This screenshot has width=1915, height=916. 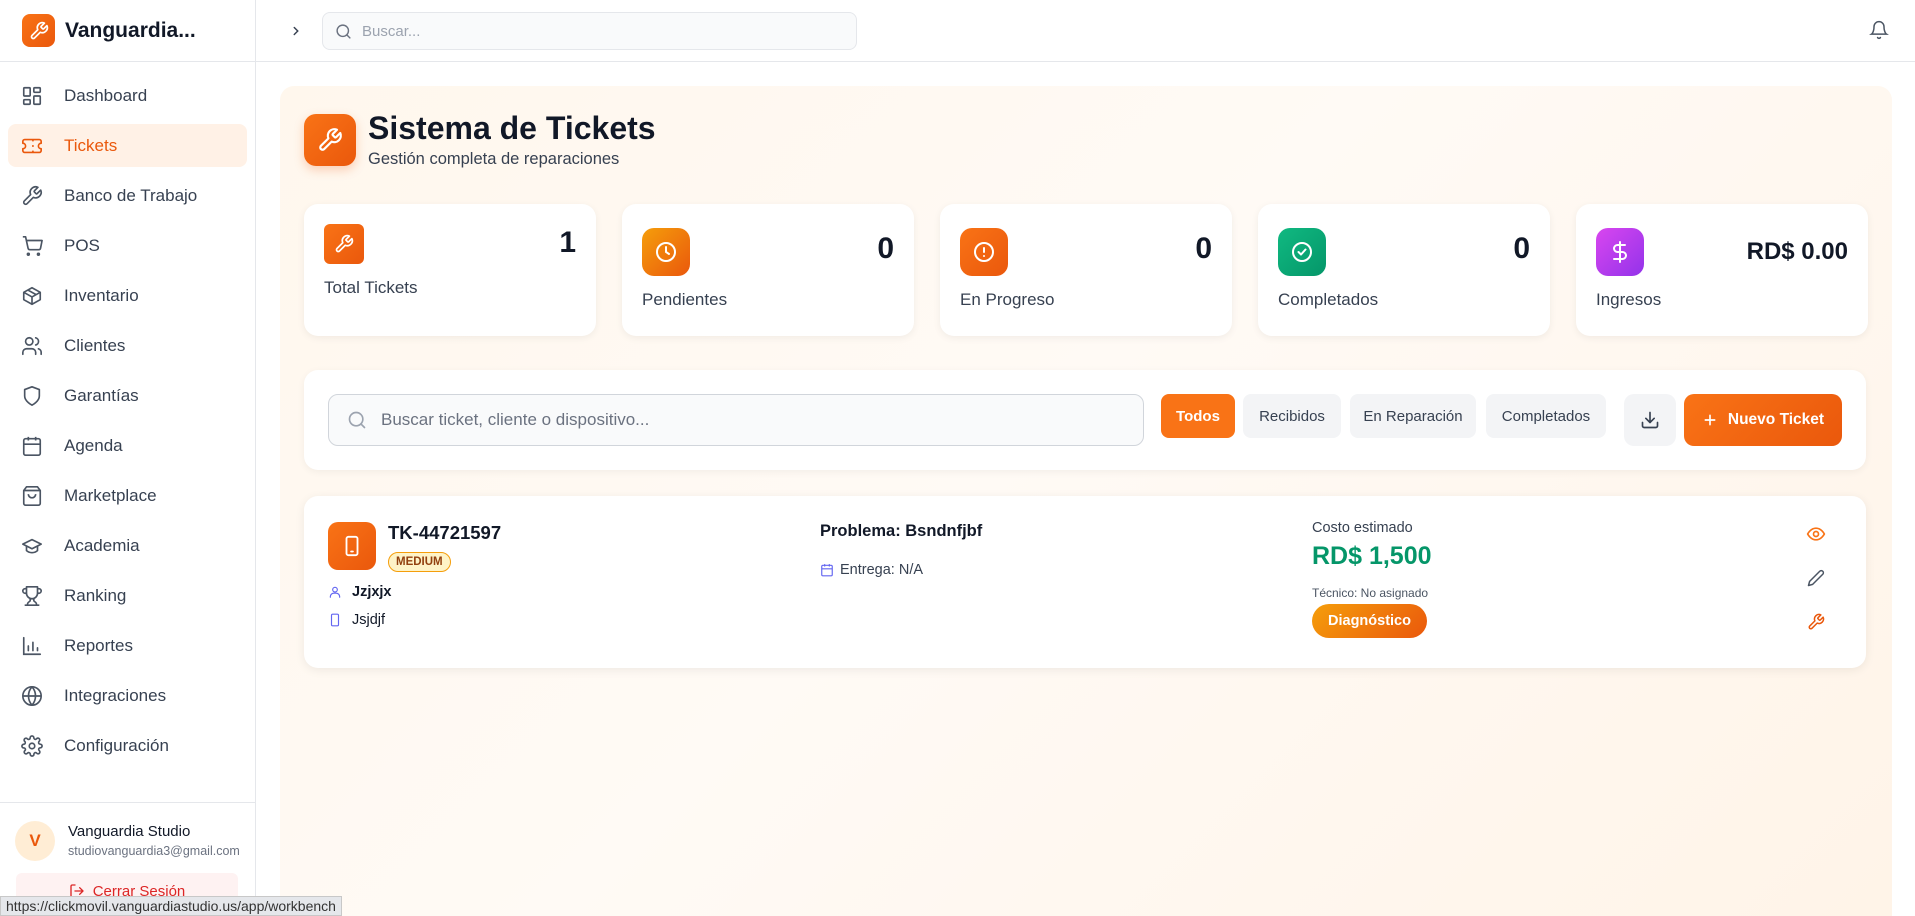 I want to click on sidebar-item-banco-de-trabajo: Banco de Trabajo, so click(x=127, y=195).